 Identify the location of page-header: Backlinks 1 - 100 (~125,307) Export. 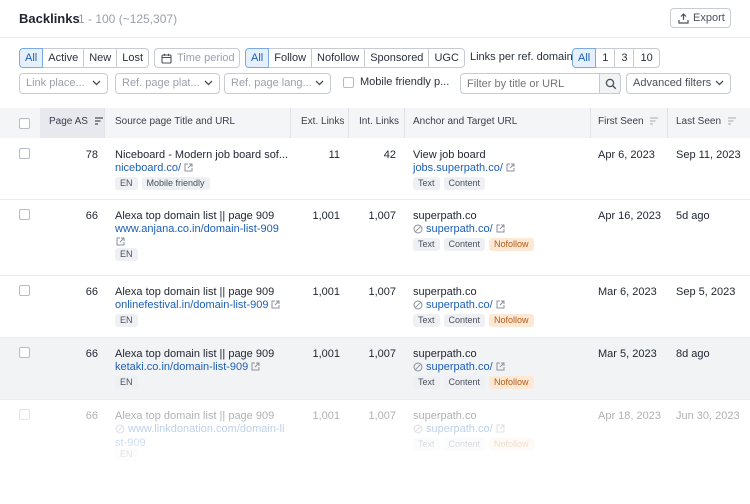
(375, 18).